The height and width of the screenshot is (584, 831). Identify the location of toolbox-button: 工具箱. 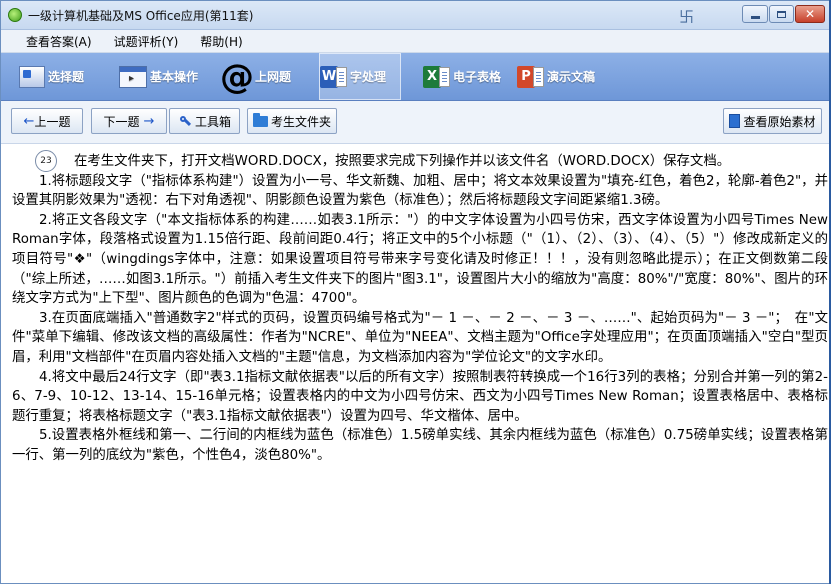
(204, 121).